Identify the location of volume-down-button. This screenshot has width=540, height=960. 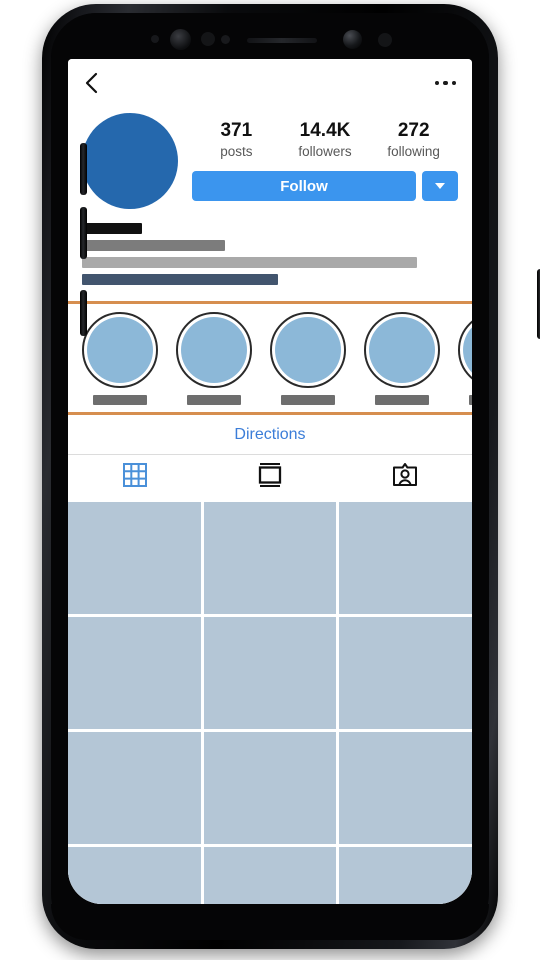
(83, 233).